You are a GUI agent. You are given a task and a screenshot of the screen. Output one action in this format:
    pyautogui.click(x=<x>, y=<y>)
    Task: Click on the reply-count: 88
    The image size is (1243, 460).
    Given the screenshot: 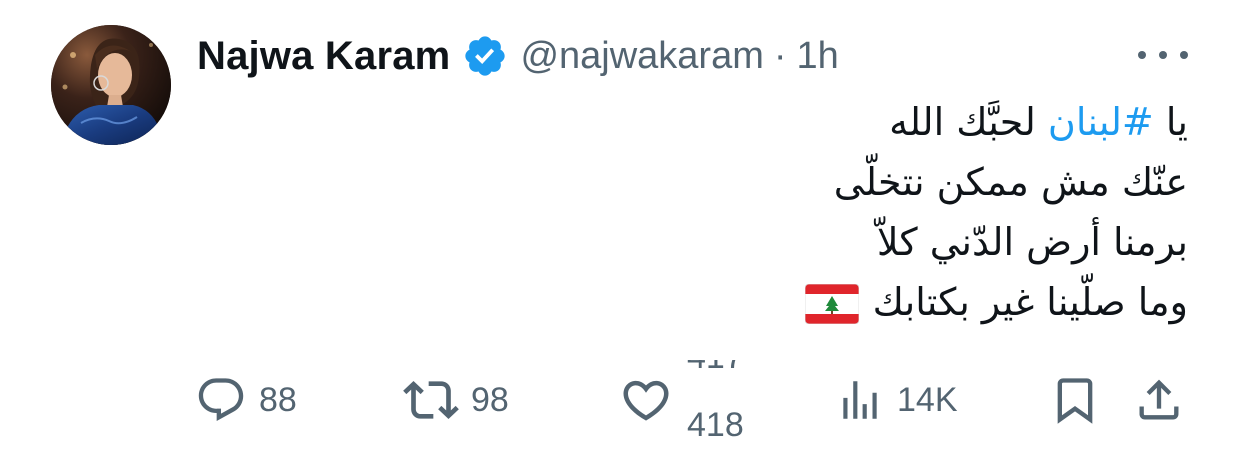 What is the action you would take?
    pyautogui.click(x=278, y=399)
    